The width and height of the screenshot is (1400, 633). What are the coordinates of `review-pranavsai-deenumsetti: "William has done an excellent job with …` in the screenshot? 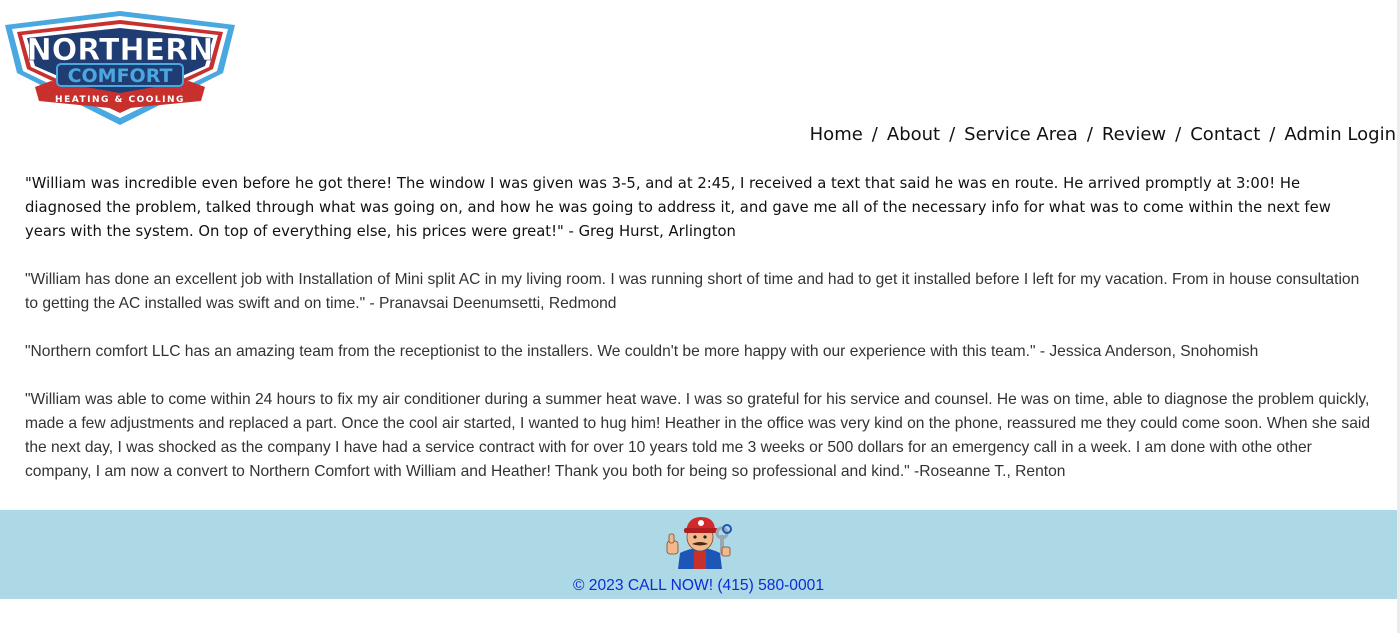 It's located at (692, 291).